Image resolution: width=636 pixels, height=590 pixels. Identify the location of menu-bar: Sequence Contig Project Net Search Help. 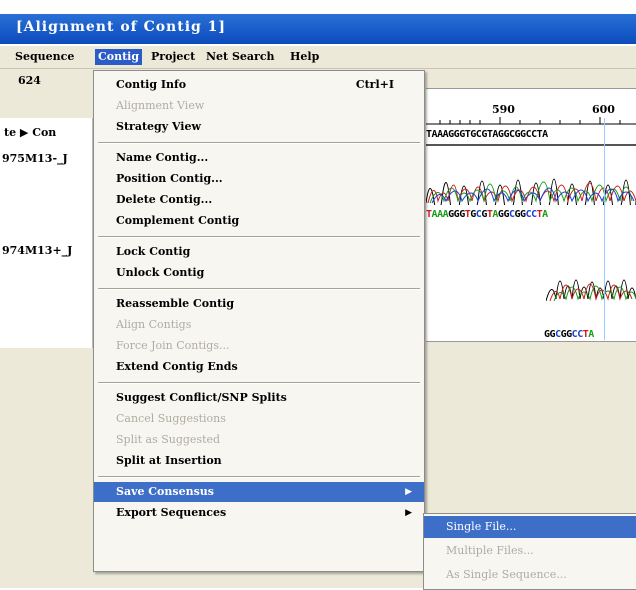
(318, 57).